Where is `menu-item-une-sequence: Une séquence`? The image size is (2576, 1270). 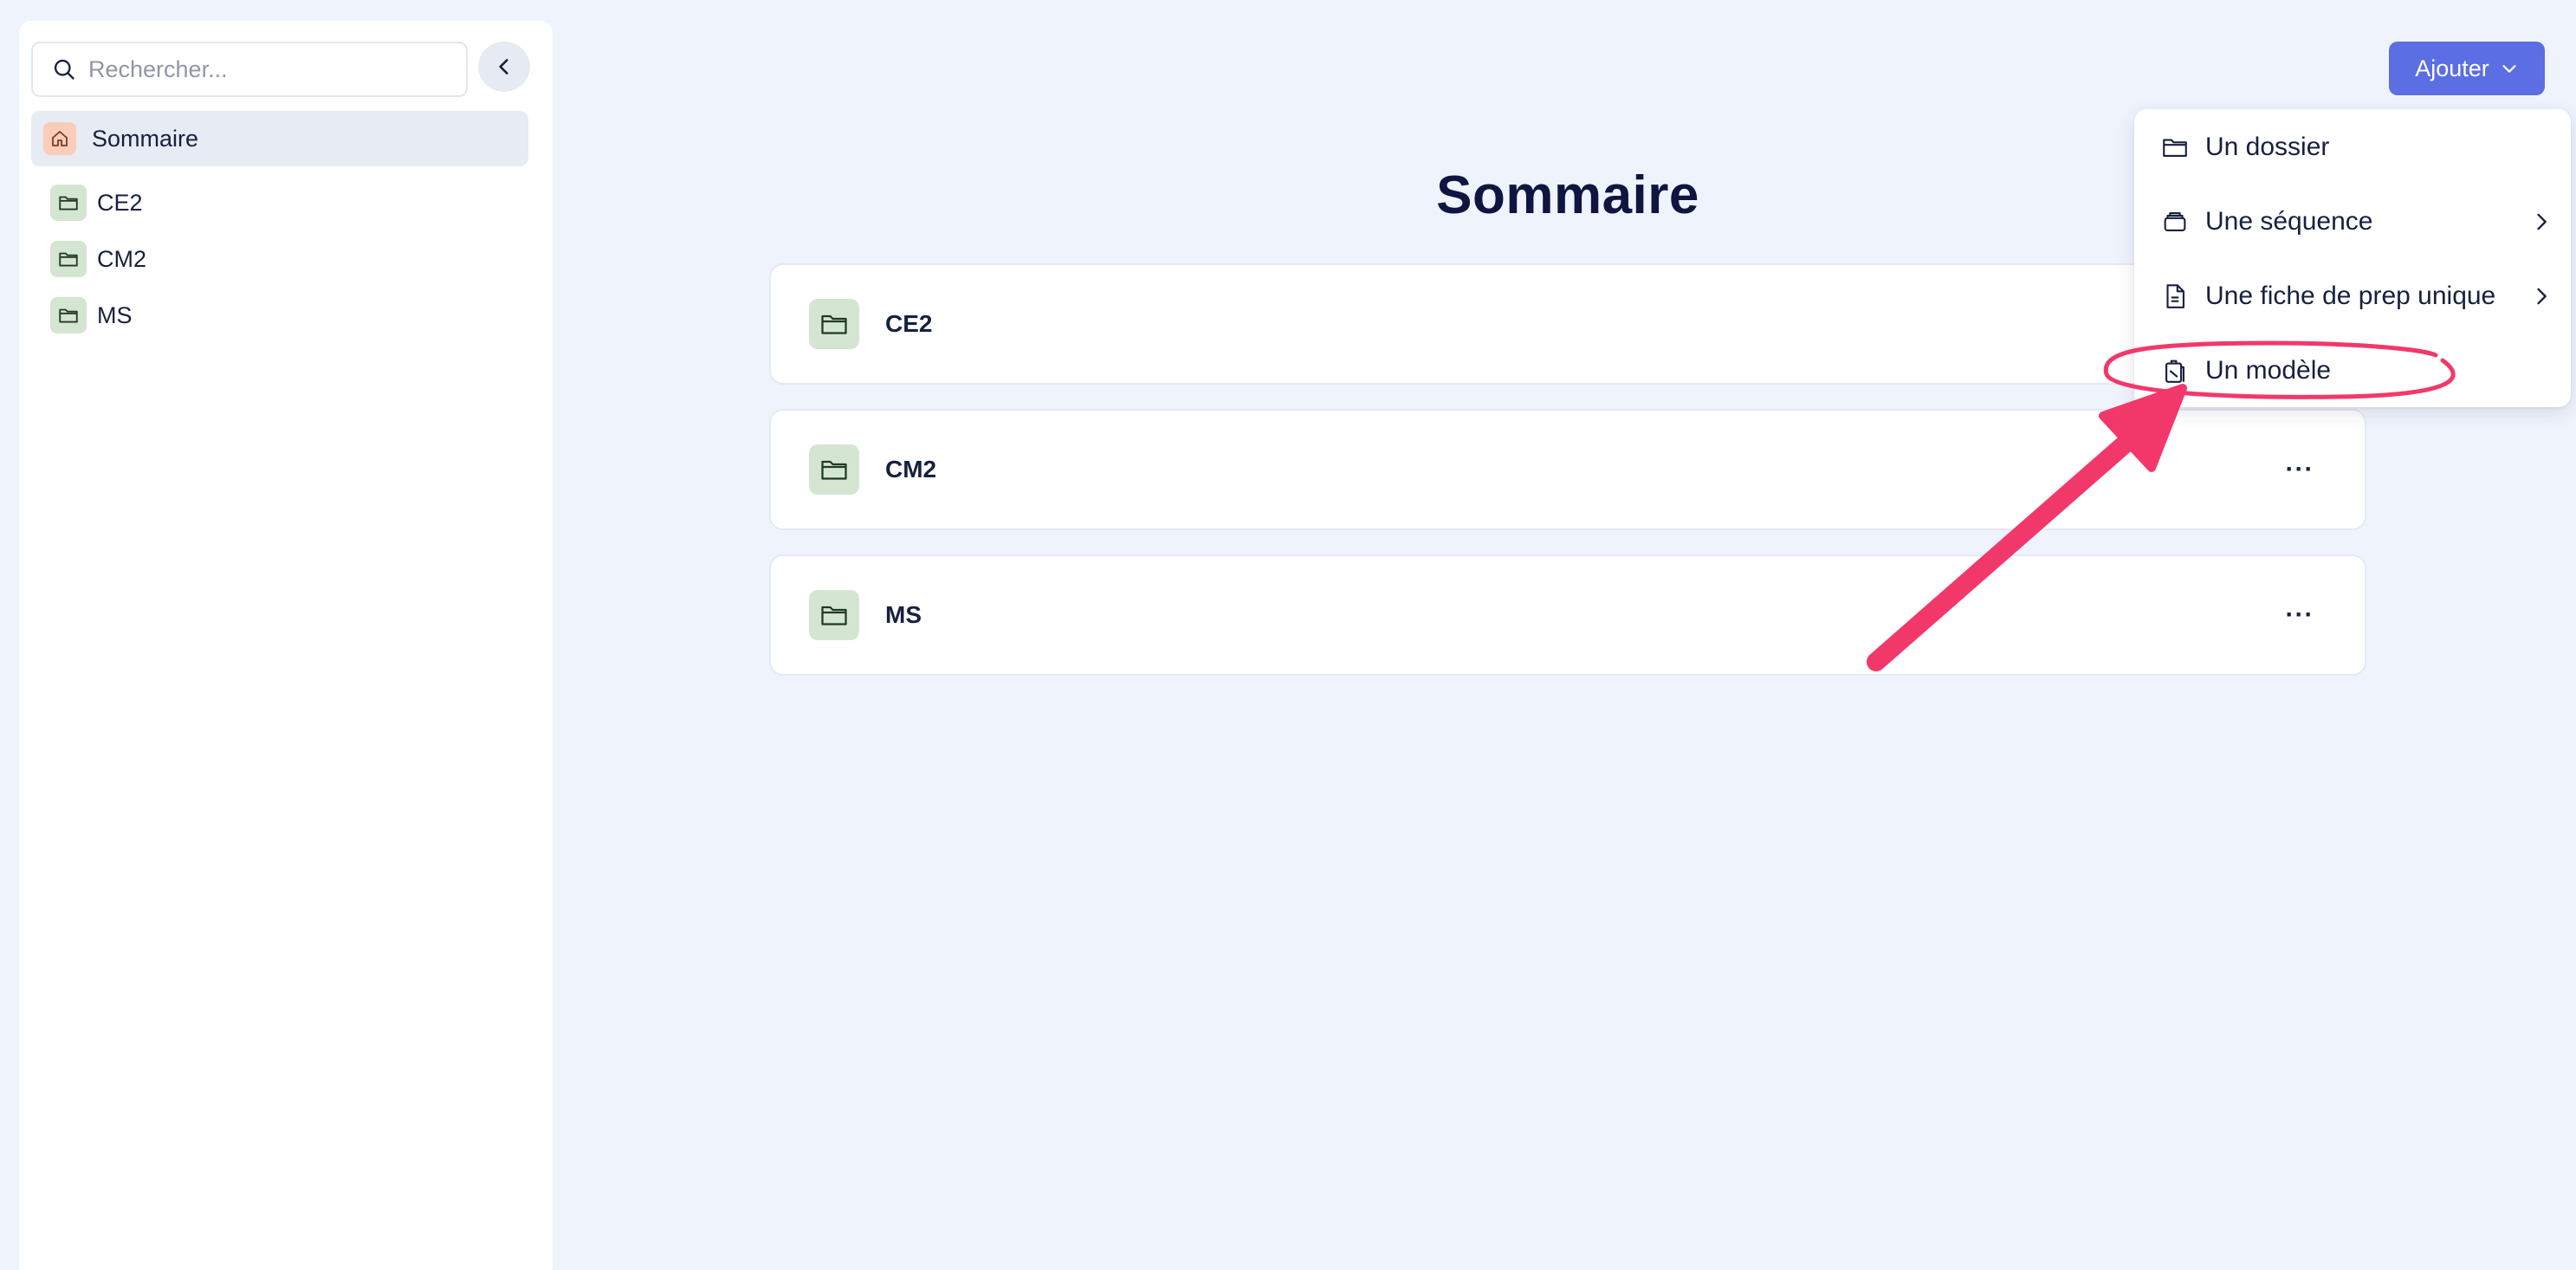 menu-item-une-sequence: Une séquence is located at coordinates (2356, 222).